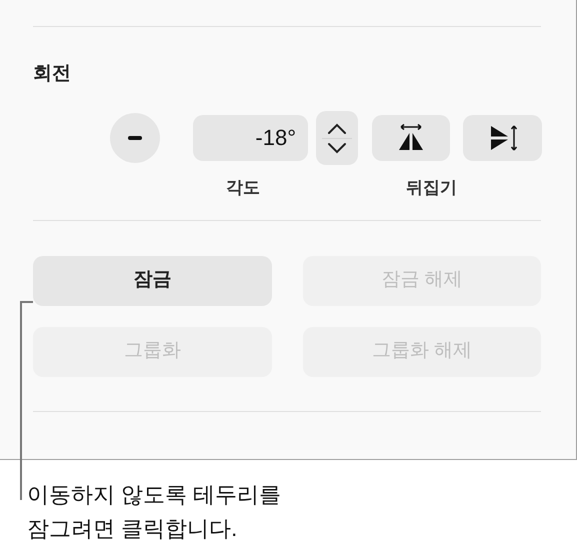 The image size is (577, 550). I want to click on flip-horizontal-button, so click(411, 138).